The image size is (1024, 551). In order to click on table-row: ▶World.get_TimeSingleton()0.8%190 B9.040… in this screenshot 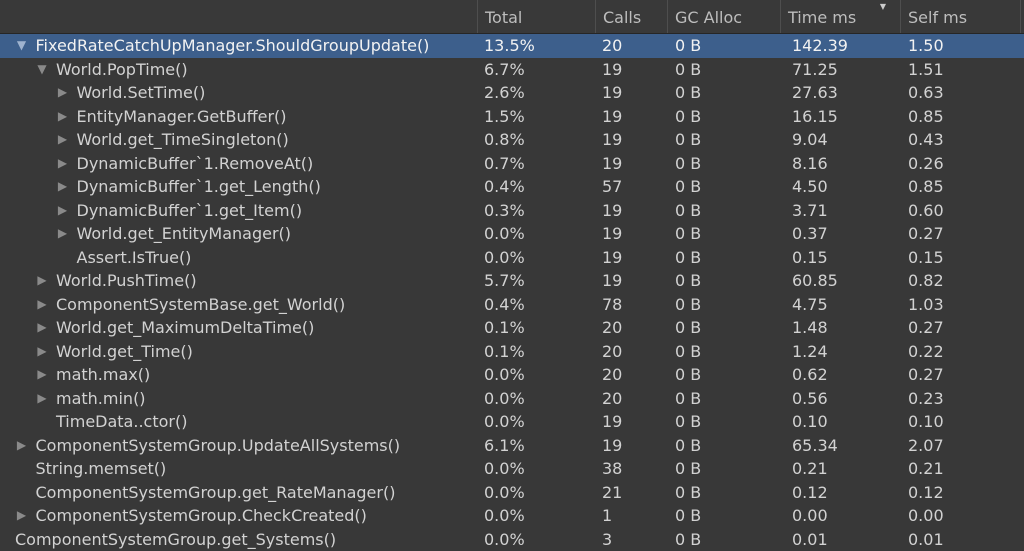, I will do `click(512, 140)`.